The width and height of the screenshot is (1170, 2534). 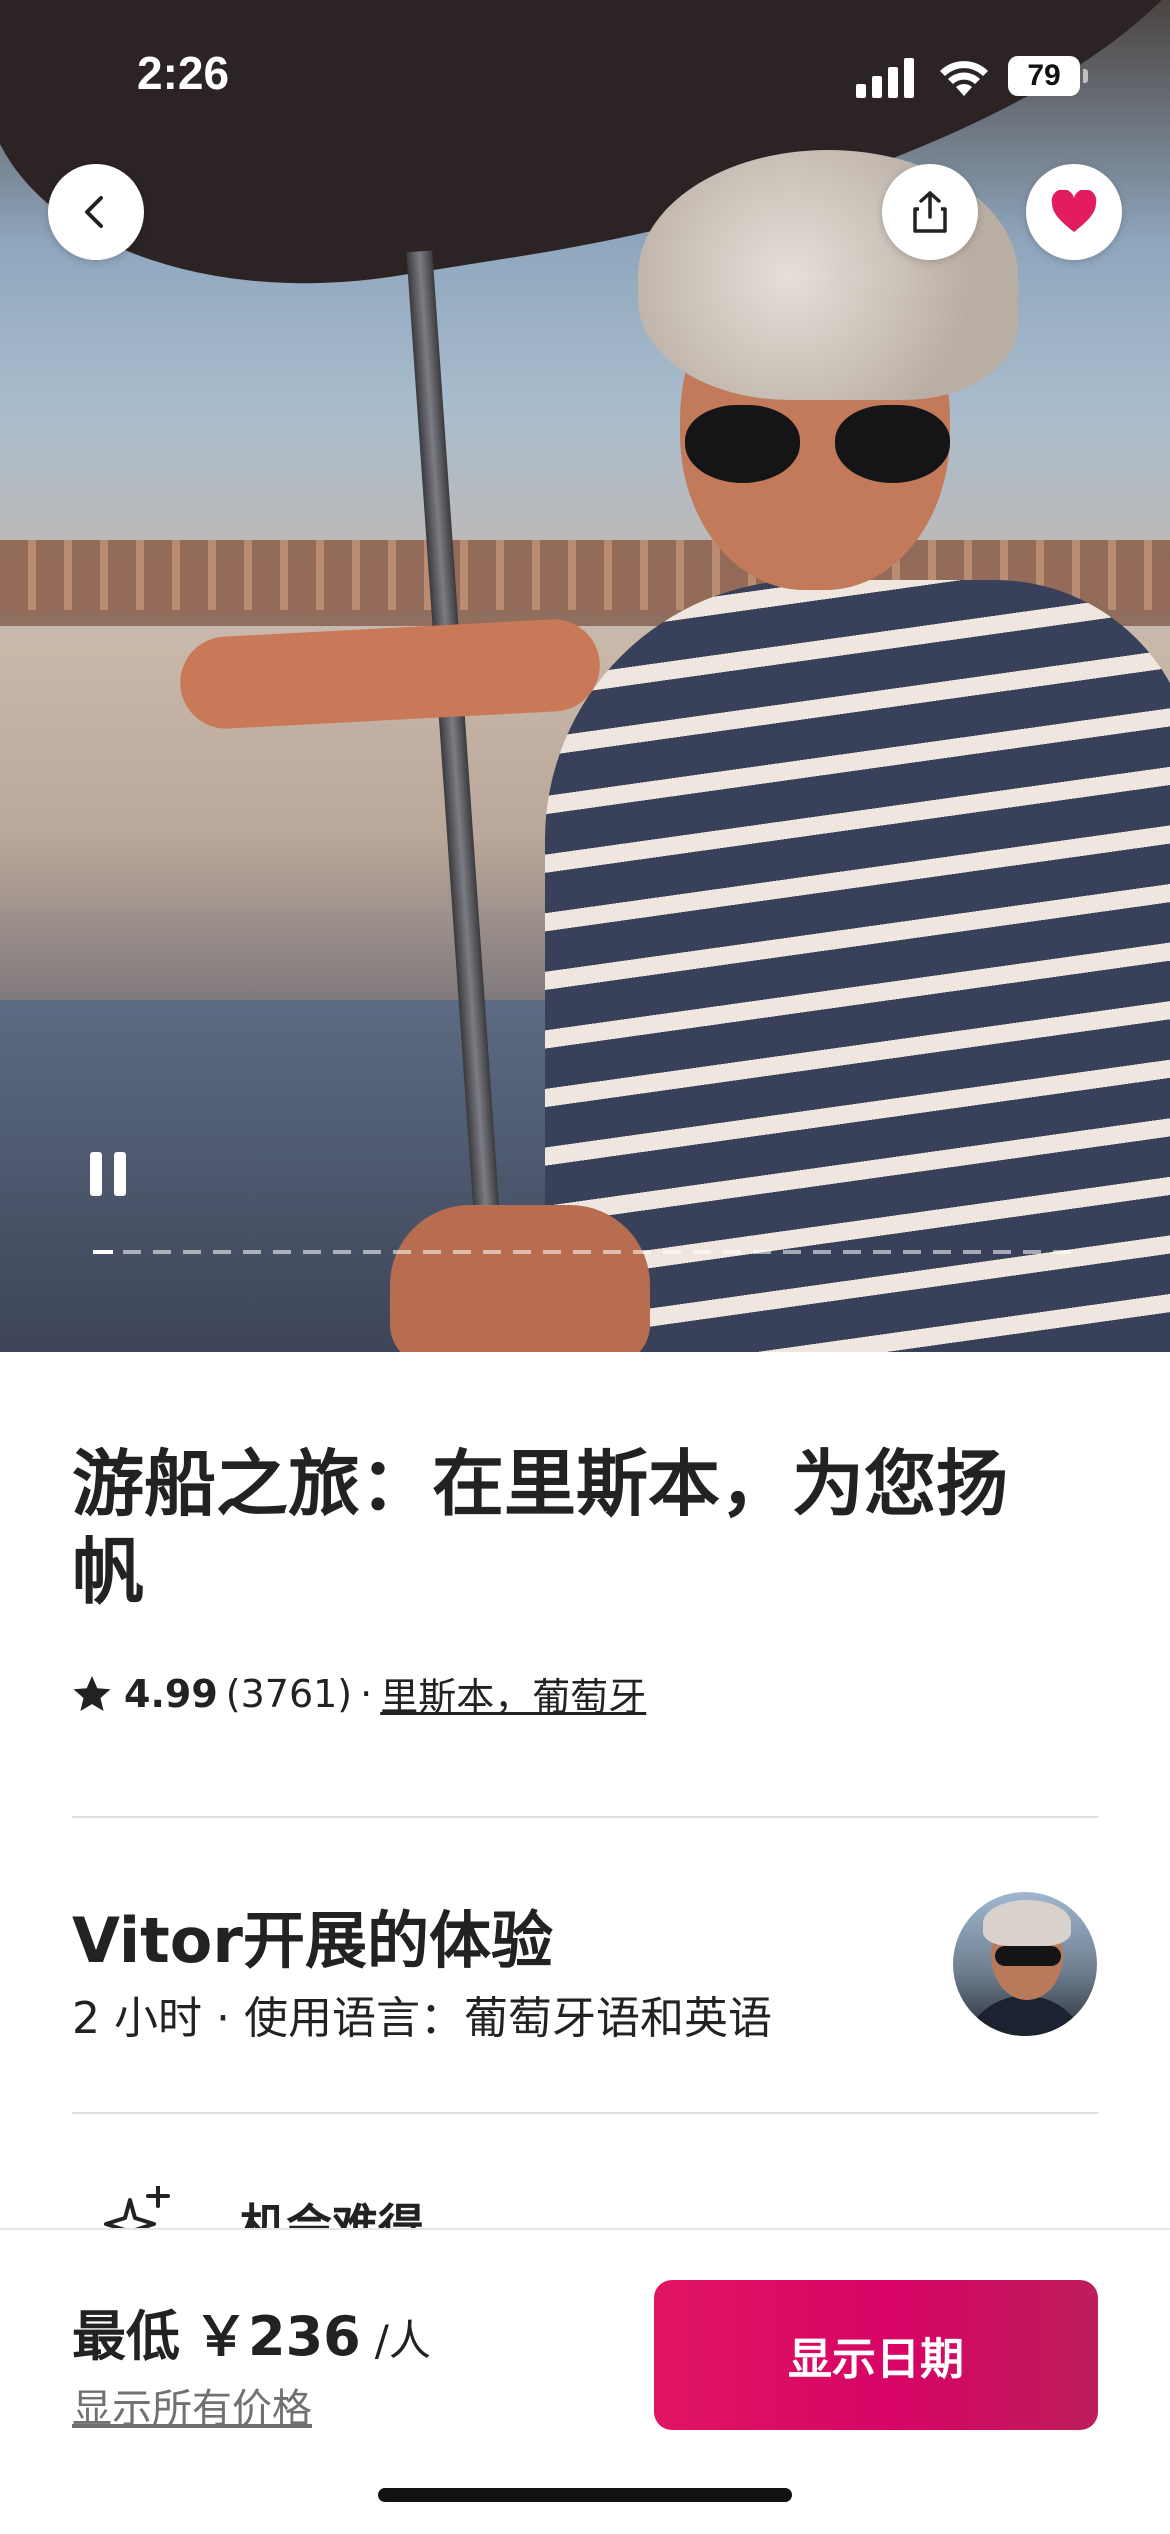 What do you see at coordinates (1048, 76) in the screenshot?
I see `battery-indicator: 79` at bounding box center [1048, 76].